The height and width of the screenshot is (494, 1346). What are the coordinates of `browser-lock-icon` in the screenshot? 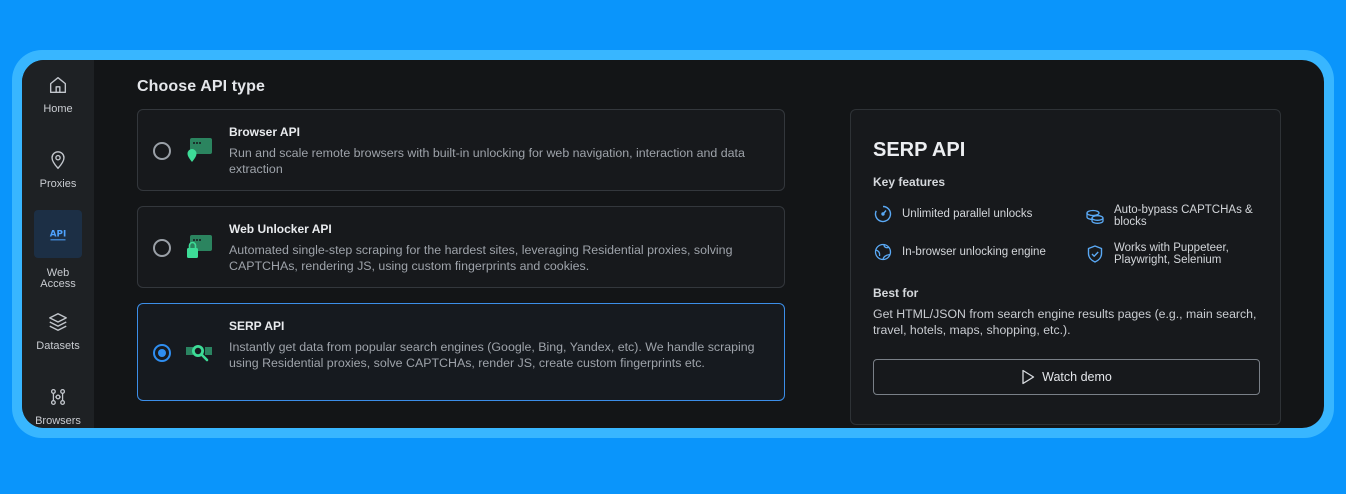 It's located at (199, 246).